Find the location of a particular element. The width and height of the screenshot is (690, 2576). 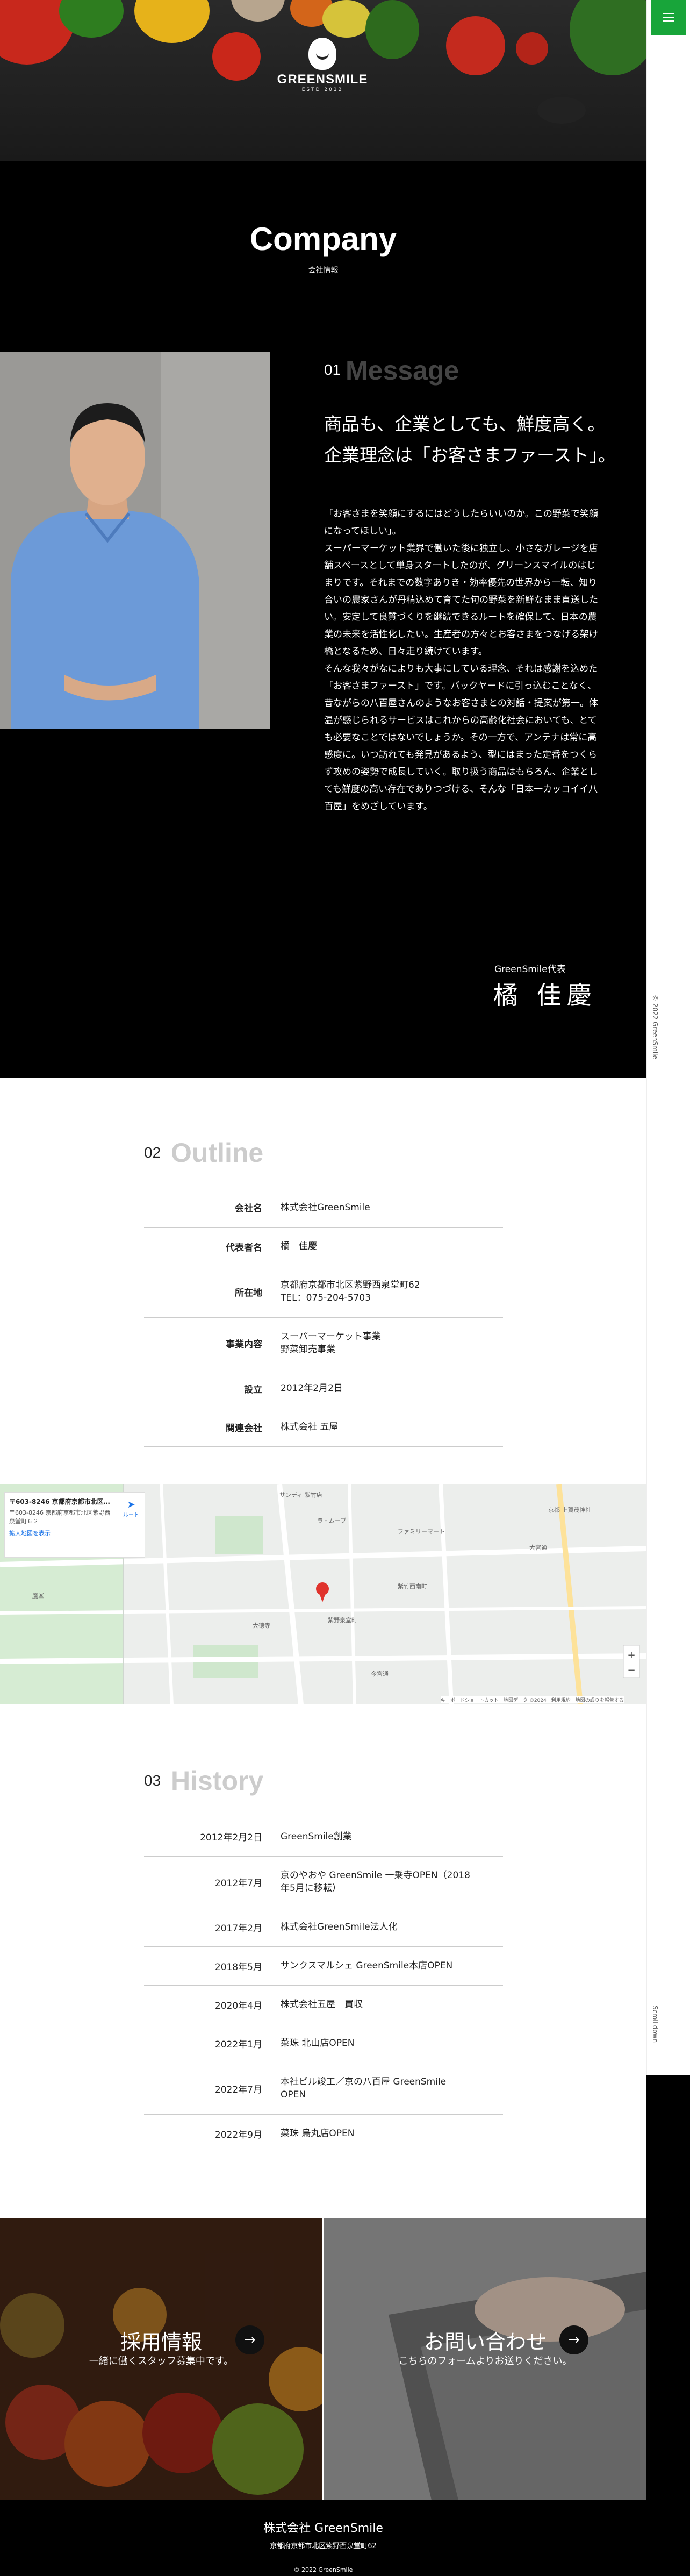

section-heading: Outline is located at coordinates (217, 1153).